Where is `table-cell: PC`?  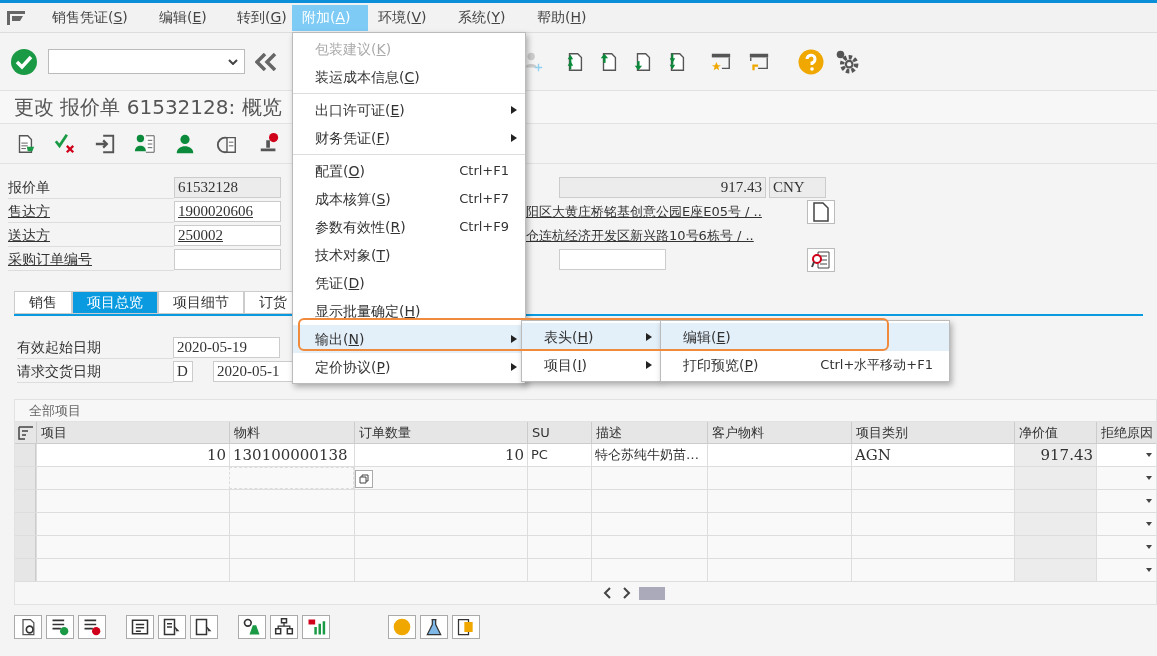 table-cell: PC is located at coordinates (559, 455).